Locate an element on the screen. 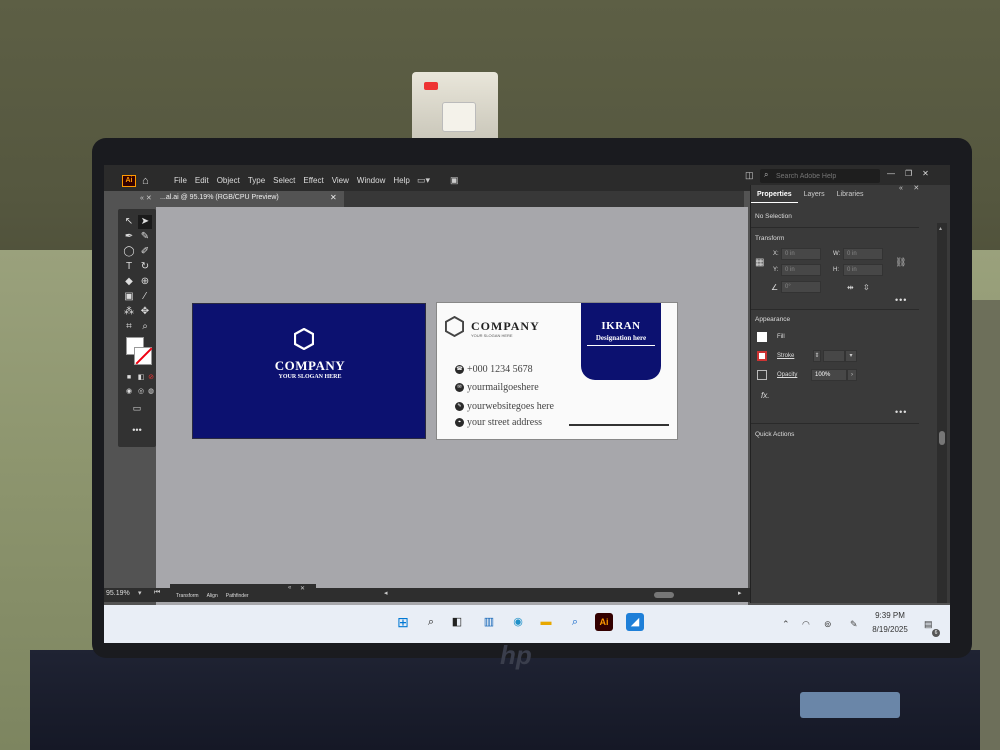 The width and height of the screenshot is (1000, 750). zoom-dropdown-icon: ▾ is located at coordinates (140, 593).